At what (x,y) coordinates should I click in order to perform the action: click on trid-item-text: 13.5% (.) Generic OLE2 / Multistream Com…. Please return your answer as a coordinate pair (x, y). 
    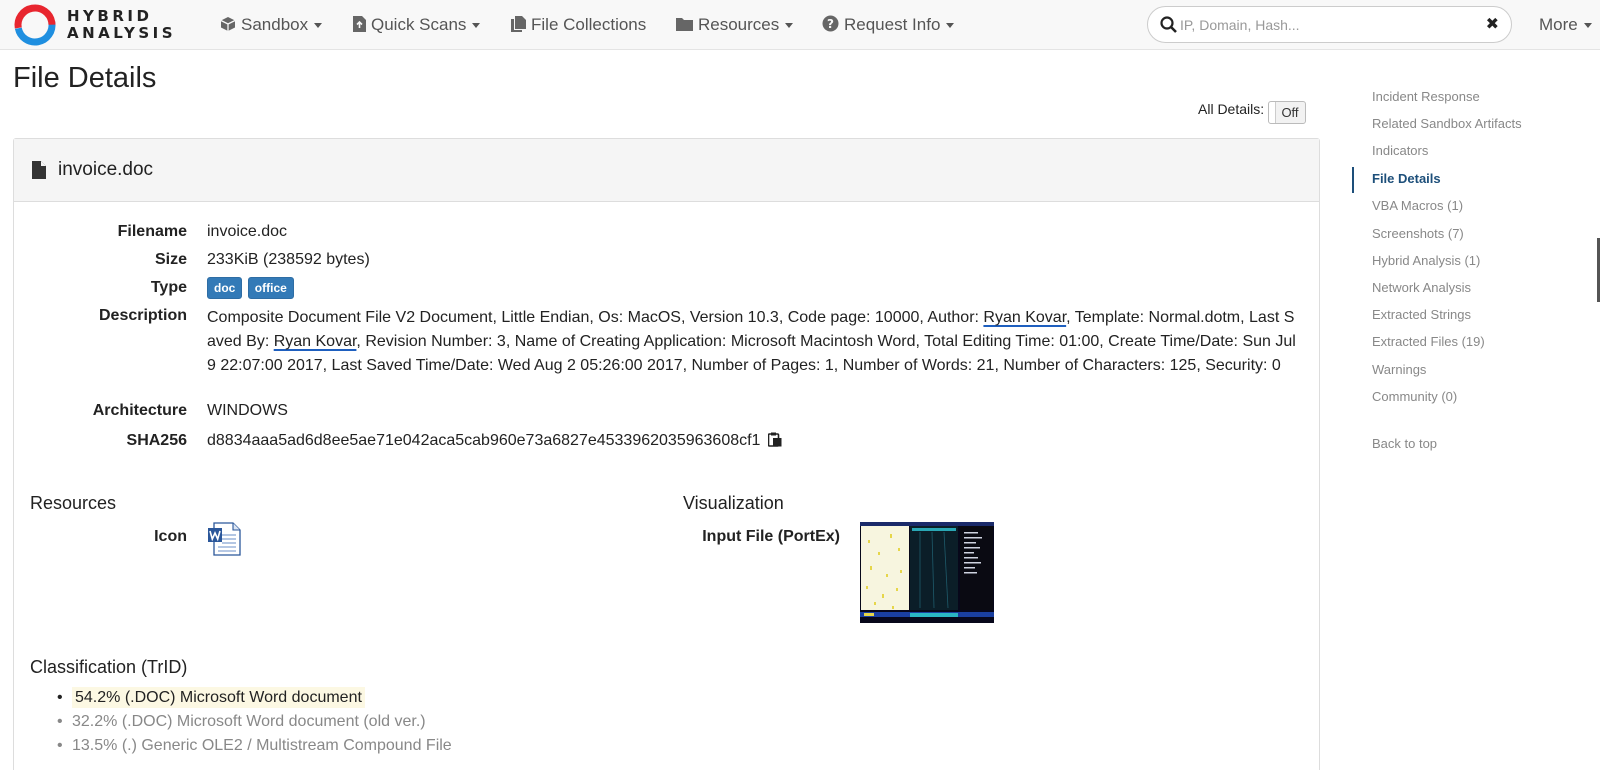
    Looking at the image, I should click on (262, 745).